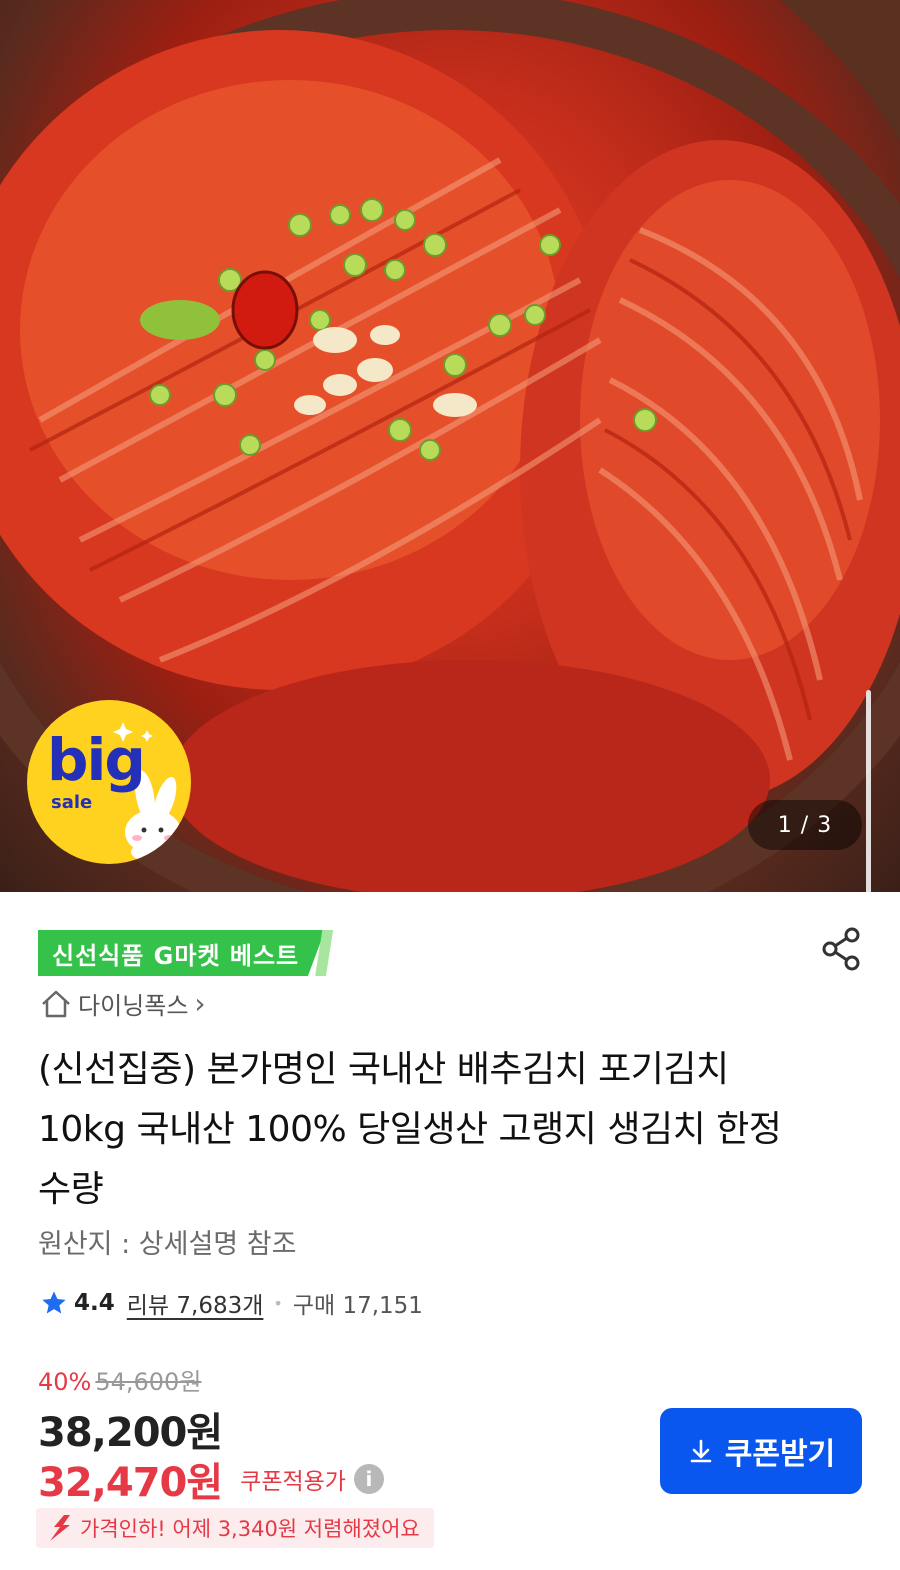  Describe the element at coordinates (368, 1479) in the screenshot. I see `info-icon: i` at that location.